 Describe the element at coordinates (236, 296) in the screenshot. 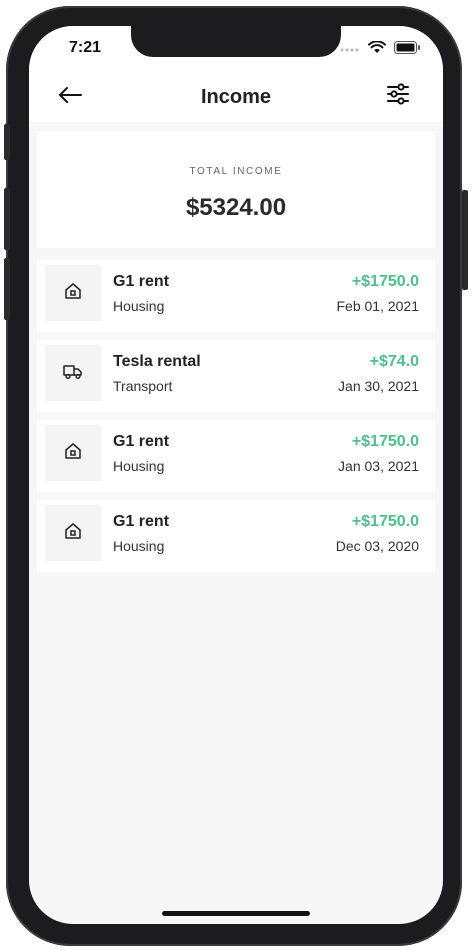

I see `transaction-item: G1 rent Housing +$1750.0 Feb 01, 2021` at that location.